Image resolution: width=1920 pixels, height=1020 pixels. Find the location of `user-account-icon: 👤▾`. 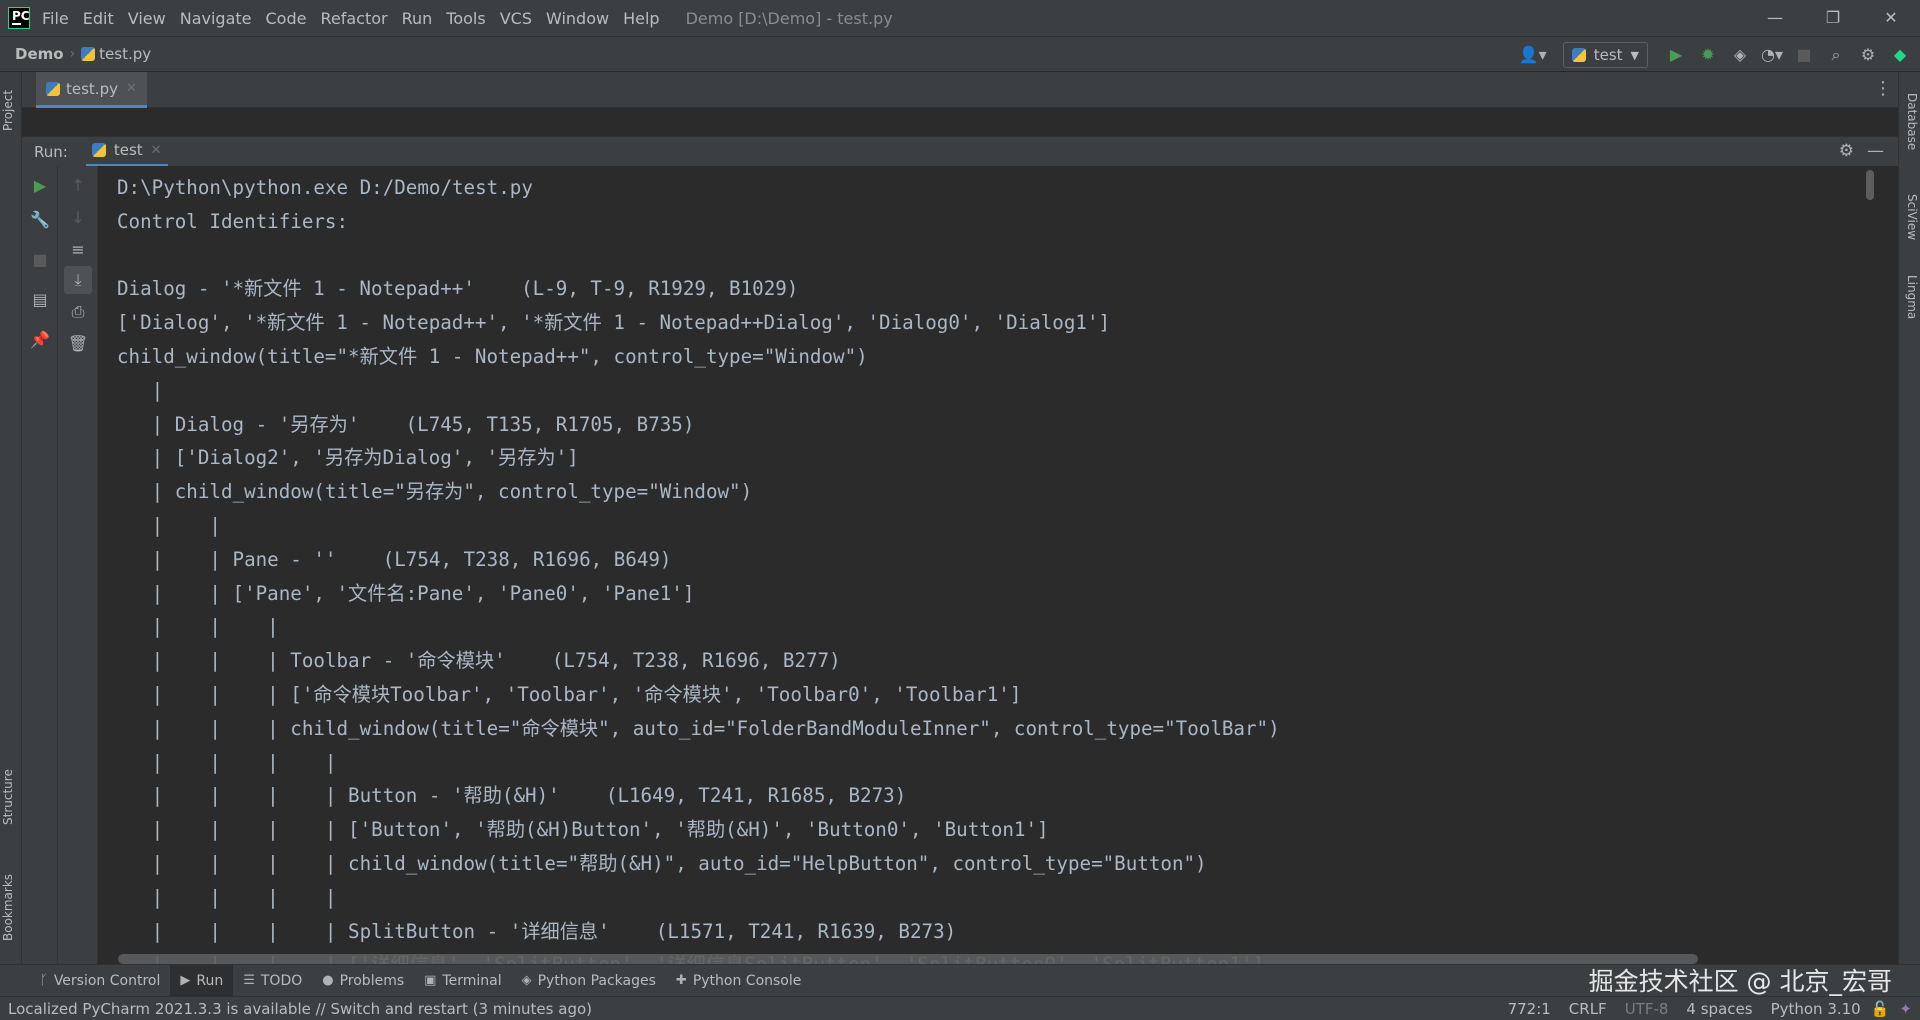

user-account-icon: 👤▾ is located at coordinates (1533, 55).